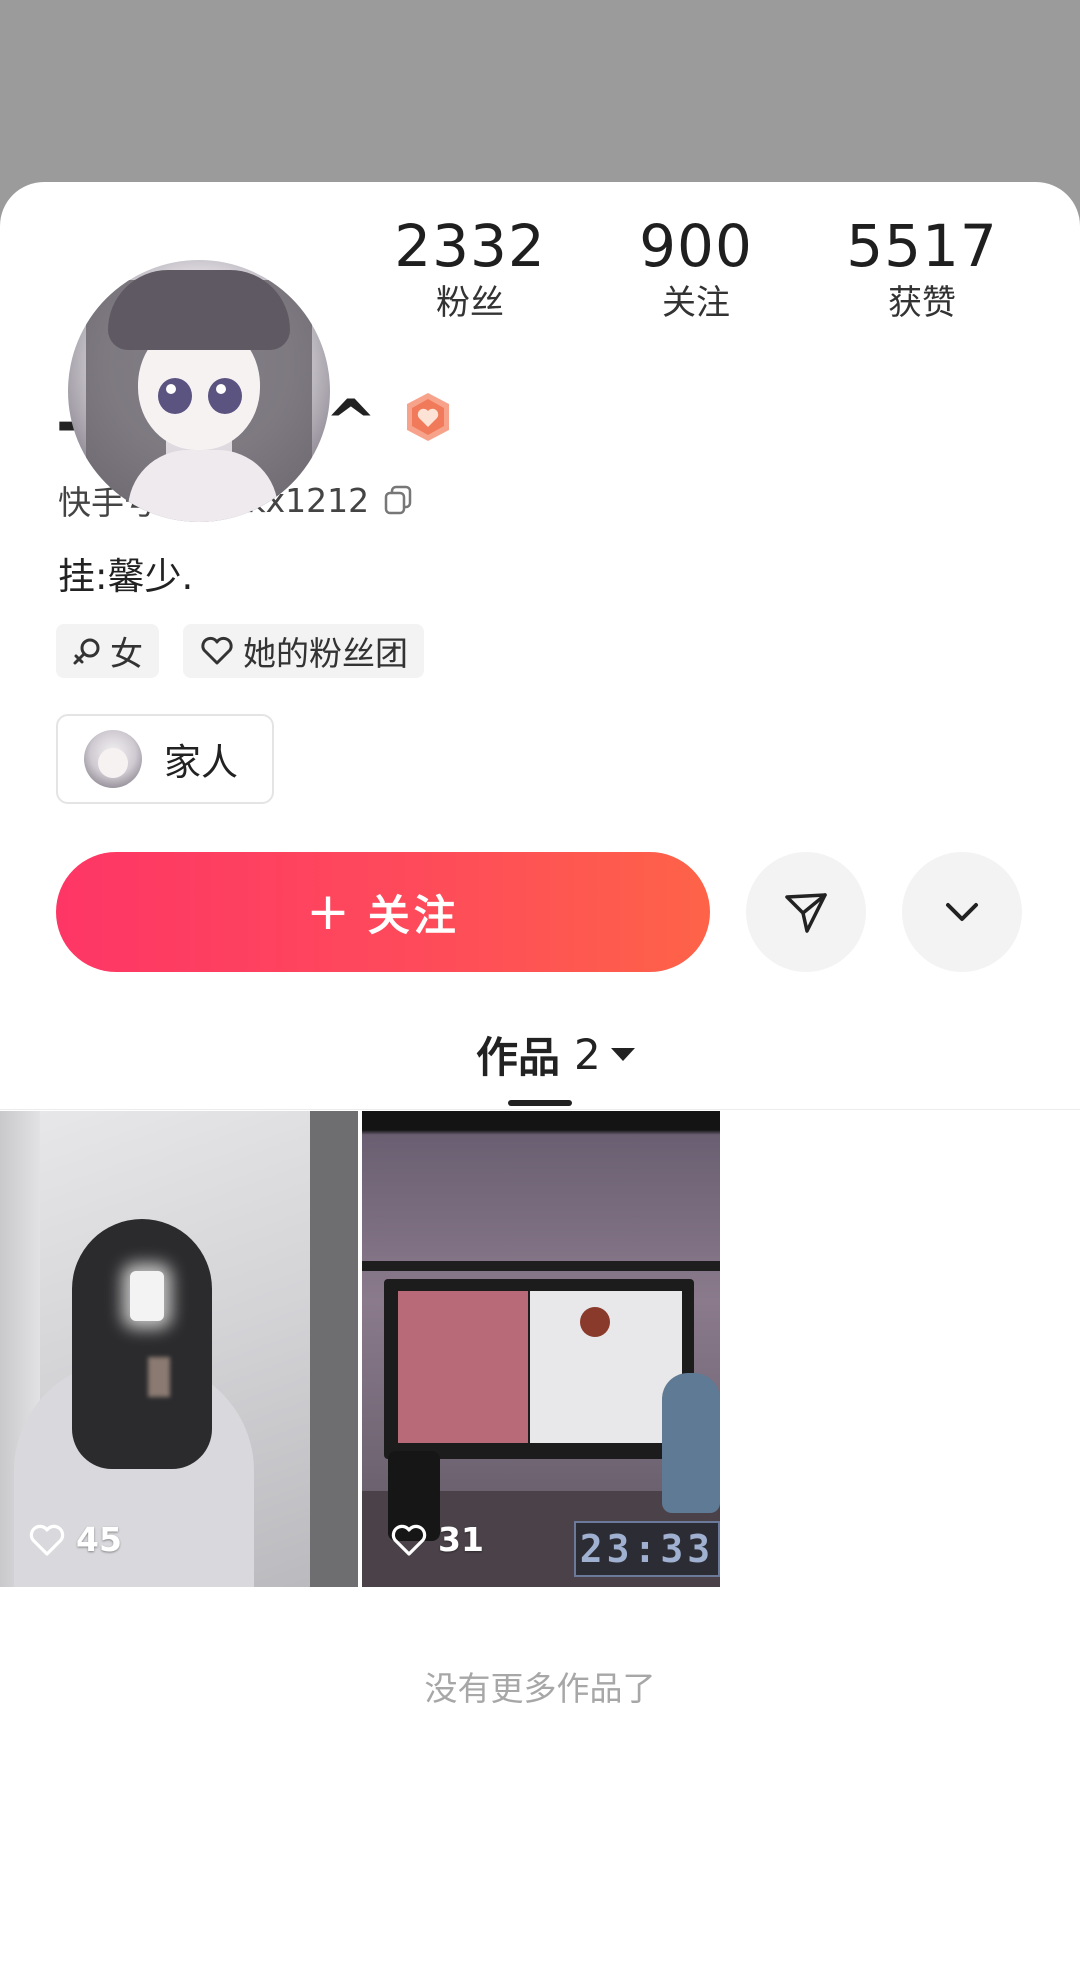  Describe the element at coordinates (540, 1688) in the screenshot. I see `no-more-works: 没有更多作品了` at that location.